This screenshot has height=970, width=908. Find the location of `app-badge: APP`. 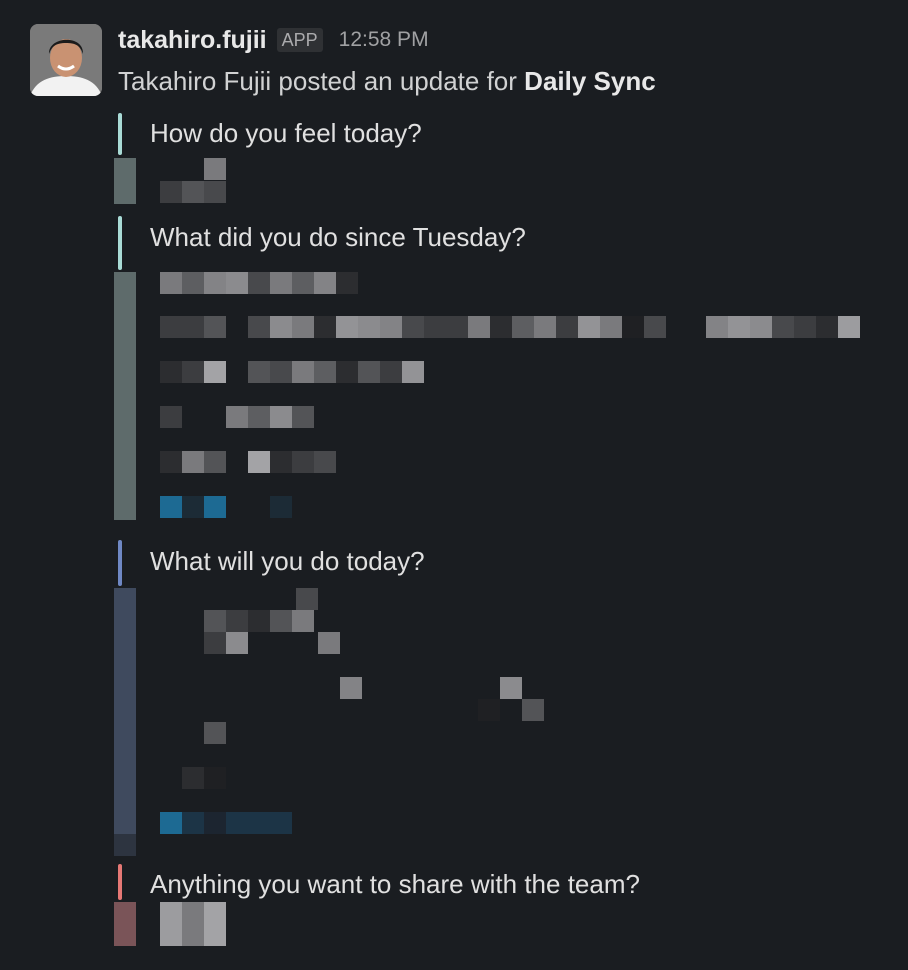

app-badge: APP is located at coordinates (299, 40).